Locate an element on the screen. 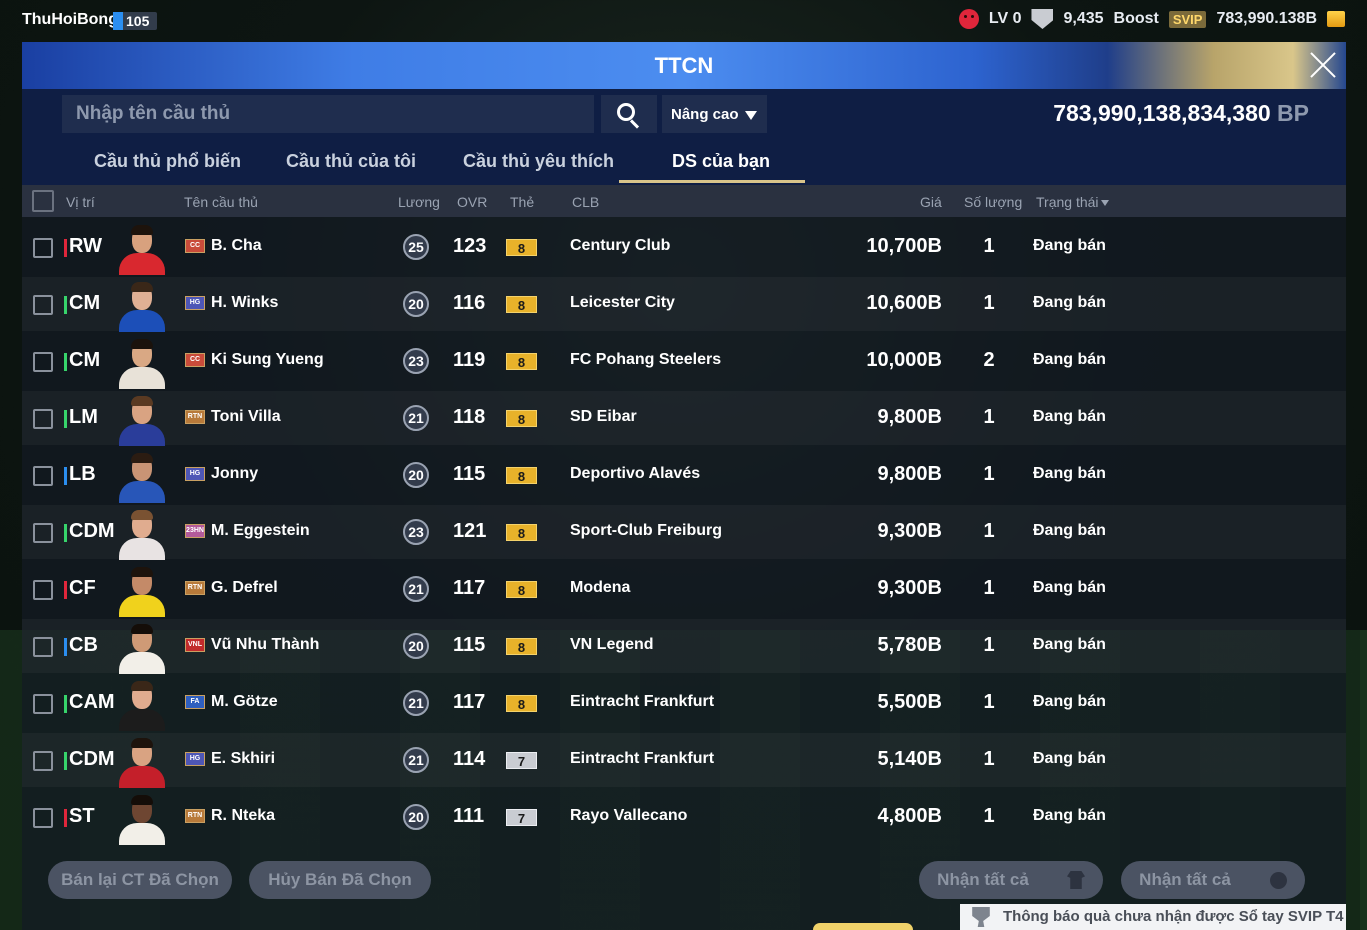 The width and height of the screenshot is (1367, 930). advanced-filter-dropdown: Nâng cao is located at coordinates (714, 114).